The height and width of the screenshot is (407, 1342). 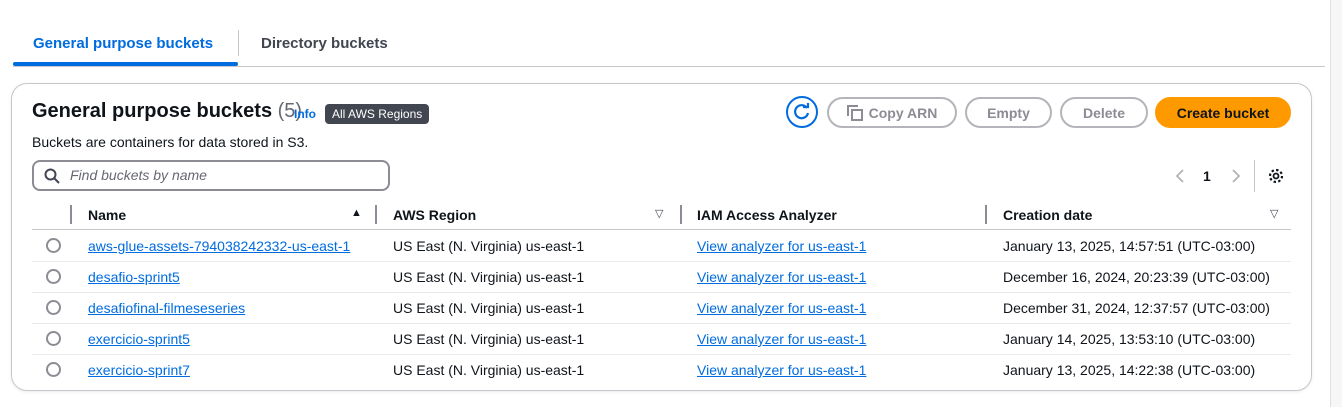 I want to click on settings-gear-icon, so click(x=1276, y=176).